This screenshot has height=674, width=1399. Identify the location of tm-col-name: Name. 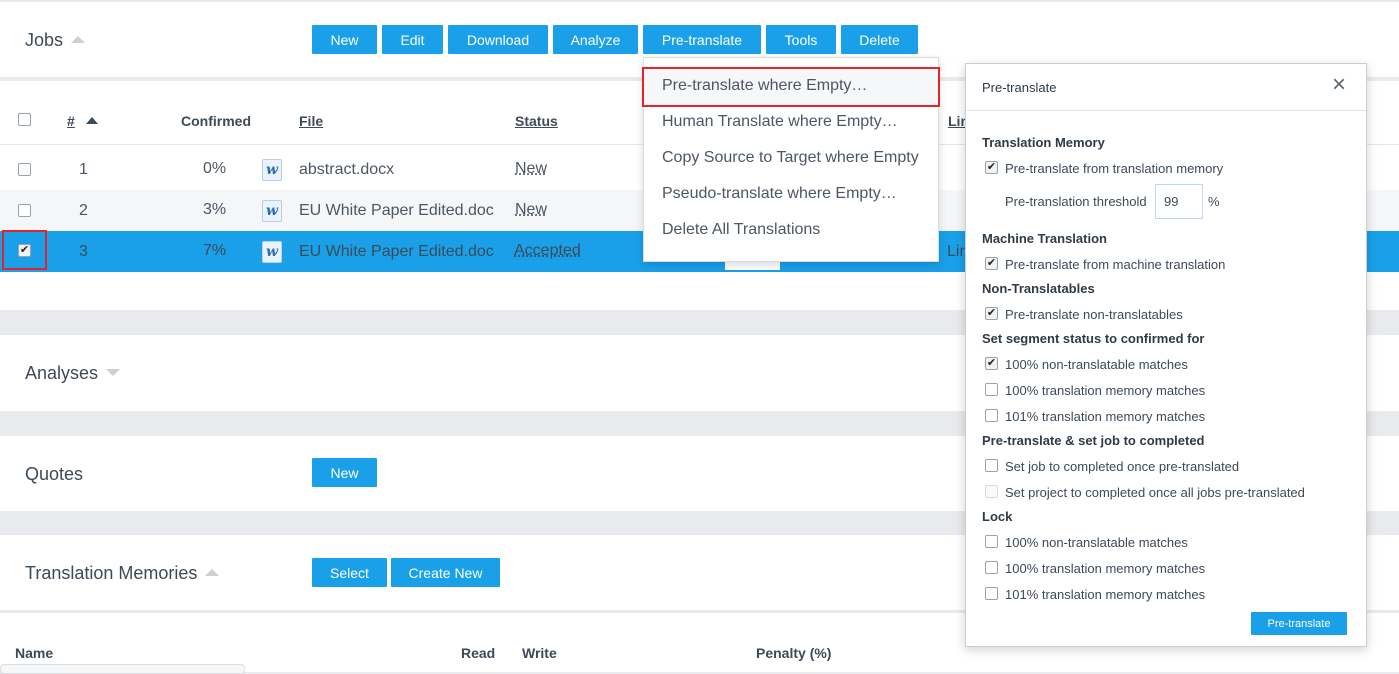
(34, 653).